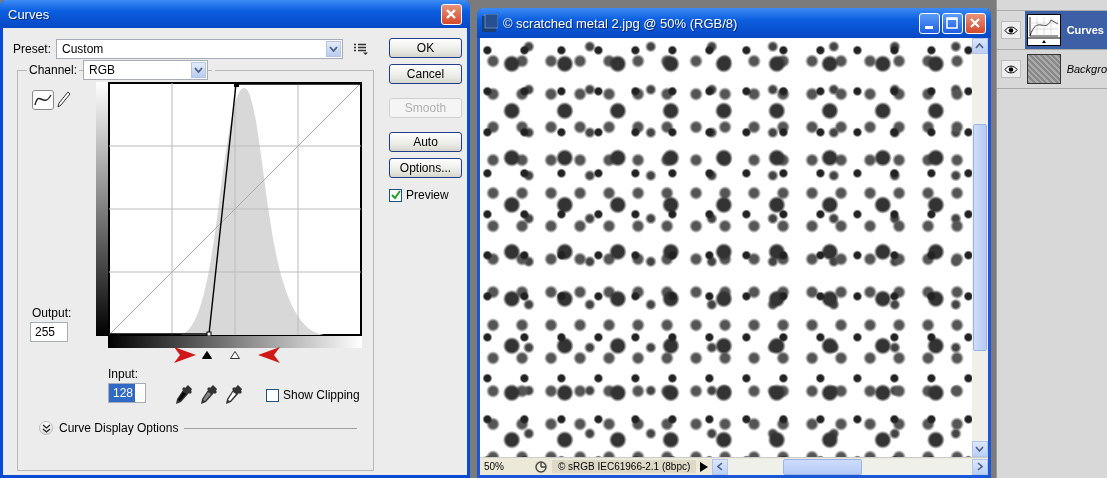  Describe the element at coordinates (489, 23) in the screenshot. I see `app-icon` at that location.